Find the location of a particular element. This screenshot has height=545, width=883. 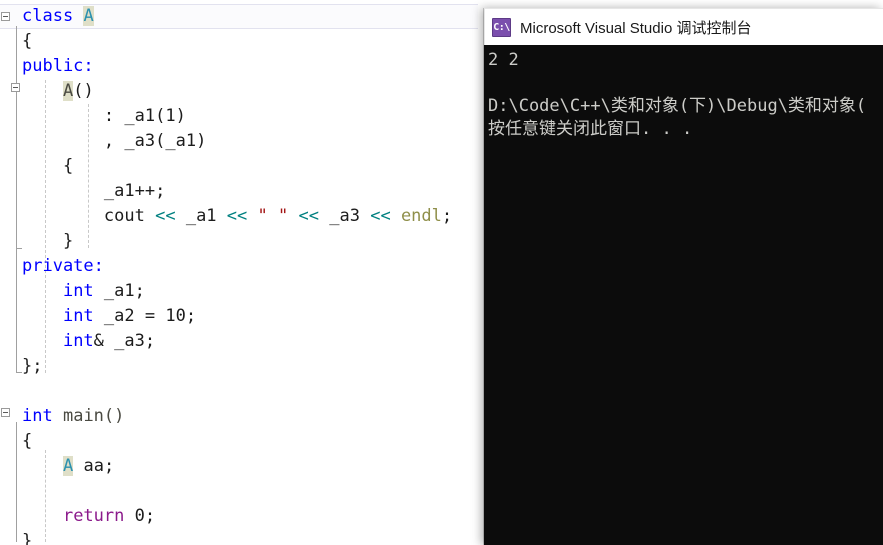

console-line-prompt: 按任意键关闭此窗口. . . is located at coordinates (590, 129).